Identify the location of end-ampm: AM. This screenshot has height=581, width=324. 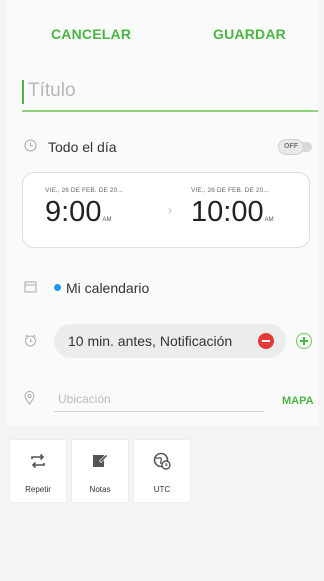
(269, 220).